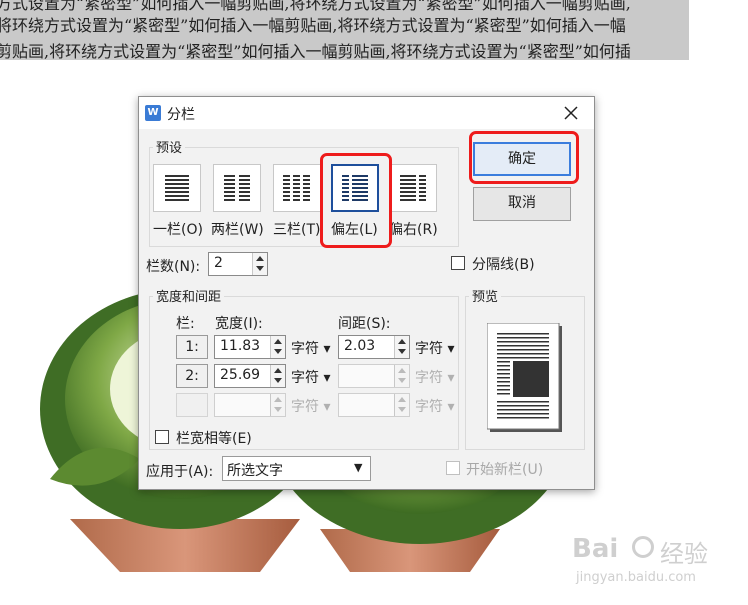  I want to click on col-header: 栏:, so click(185, 324).